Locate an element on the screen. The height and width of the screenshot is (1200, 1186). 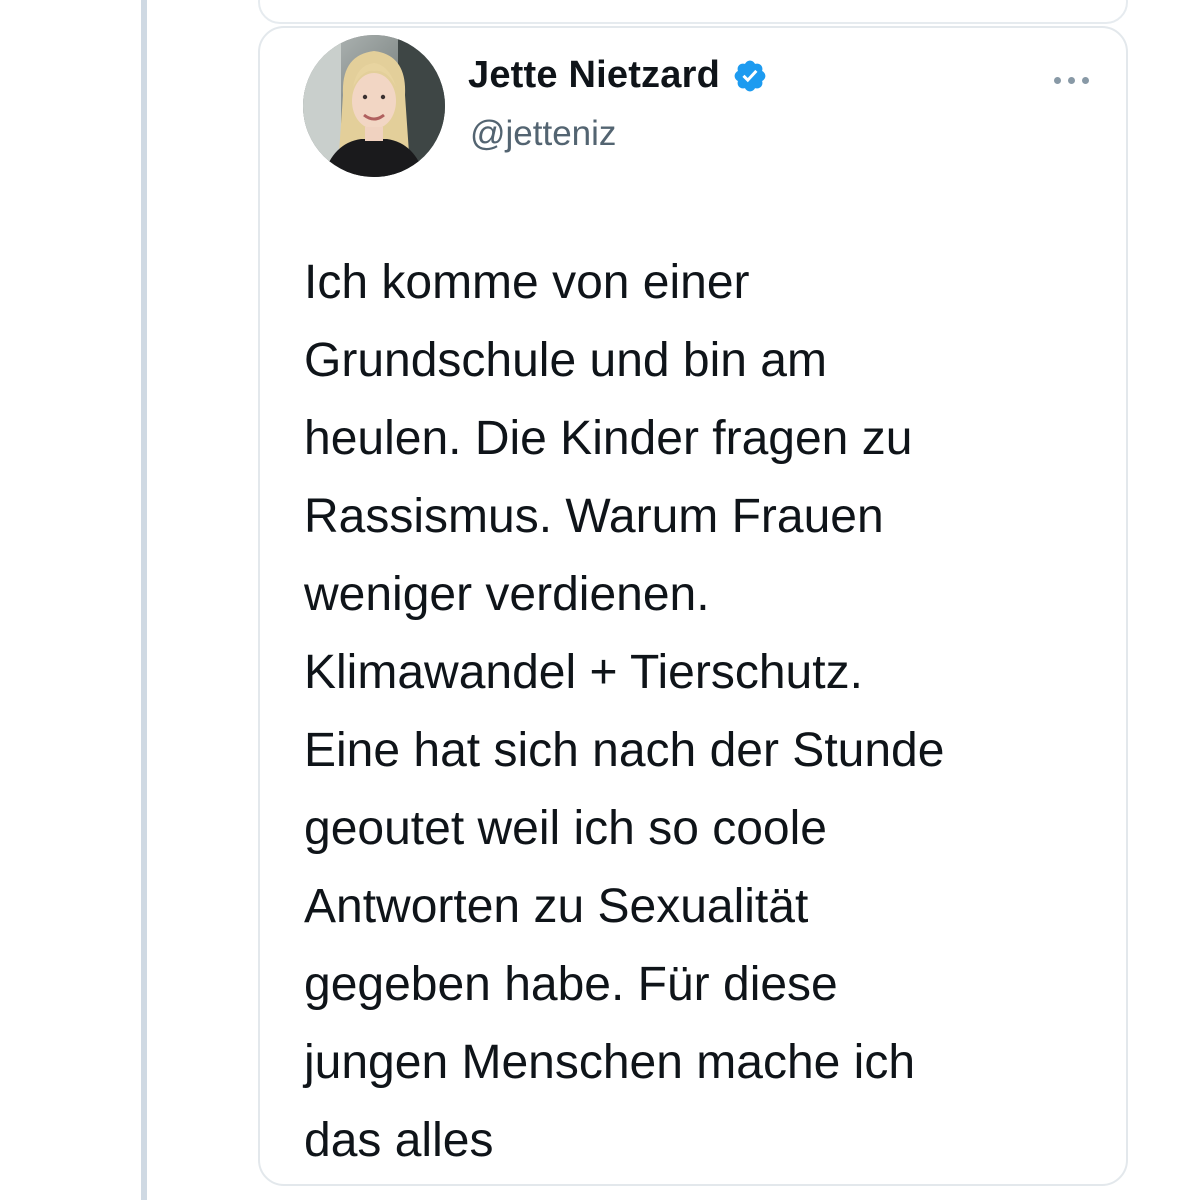
thread-line is located at coordinates (144, 600).